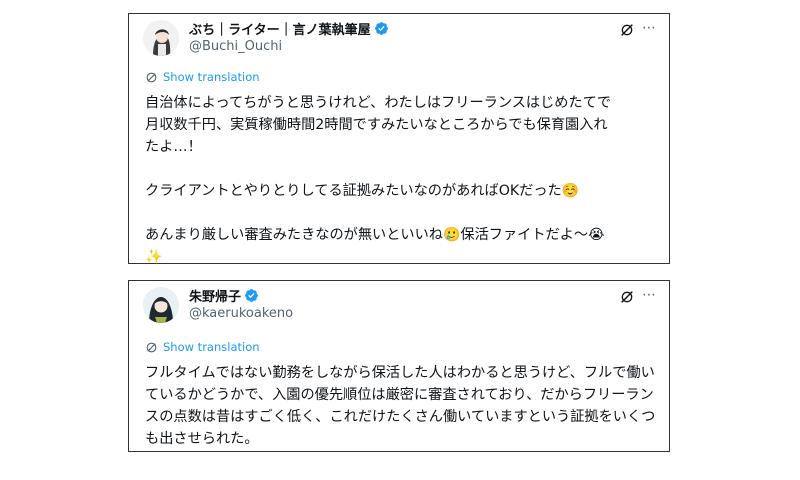  I want to click on text-line-2: 月収数千円、実質稼働時間2時間ですみたいなところからでも保育園入れ, so click(376, 125).